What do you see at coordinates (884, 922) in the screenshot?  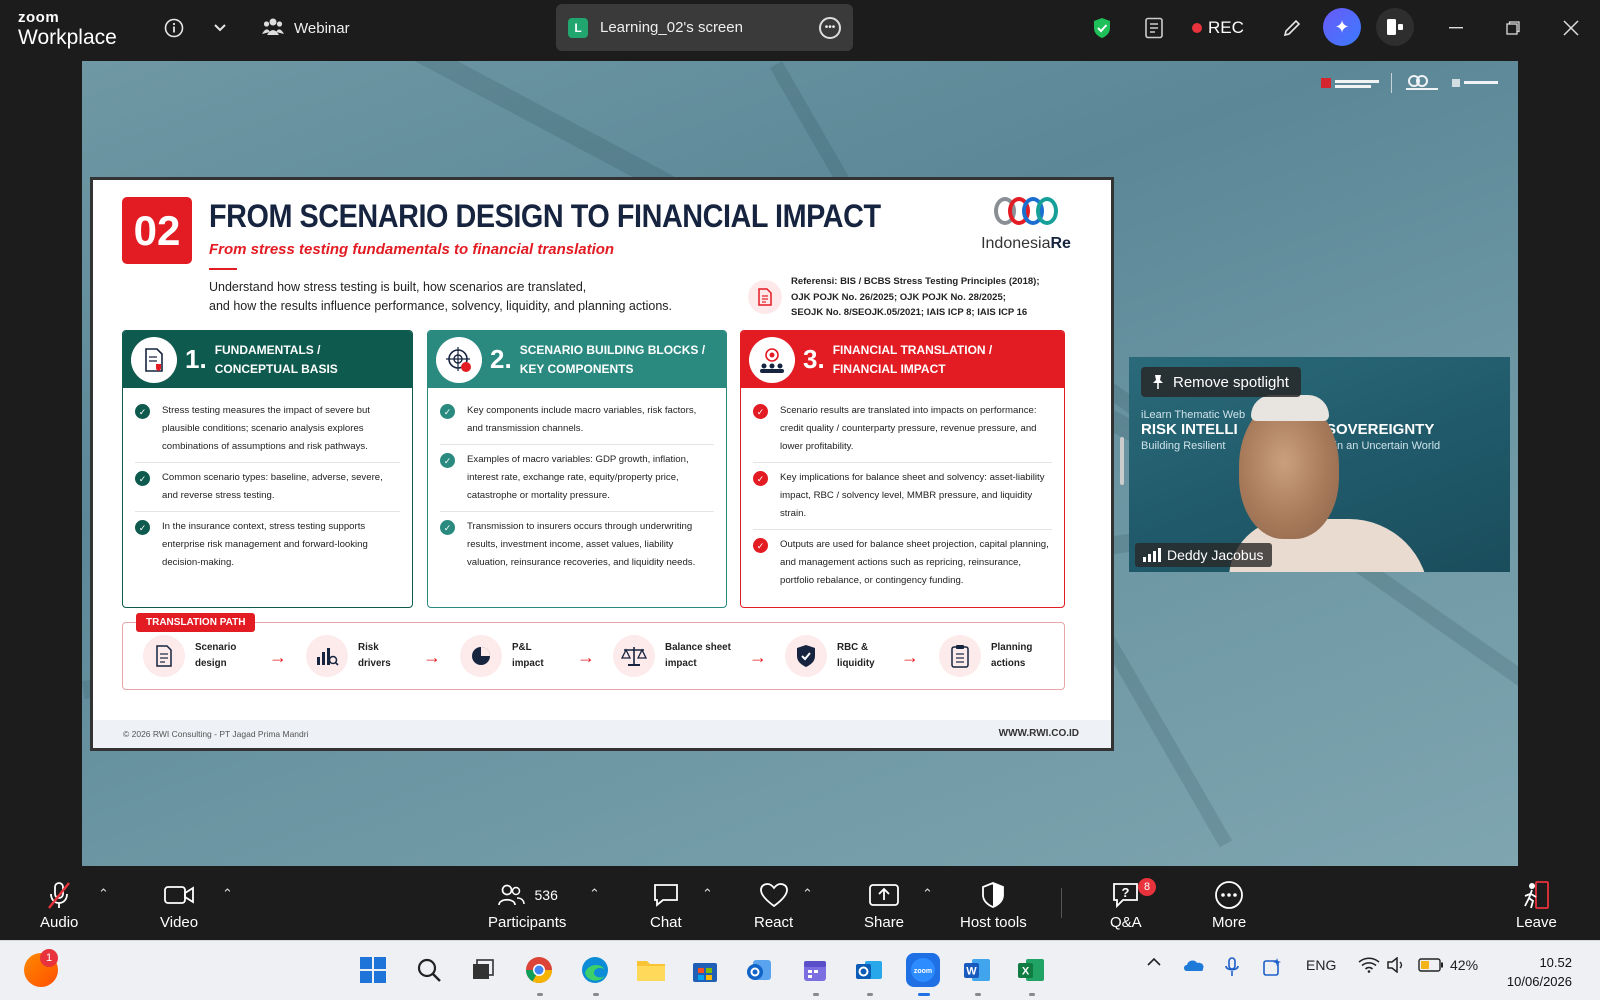 I see `share-label: Share` at bounding box center [884, 922].